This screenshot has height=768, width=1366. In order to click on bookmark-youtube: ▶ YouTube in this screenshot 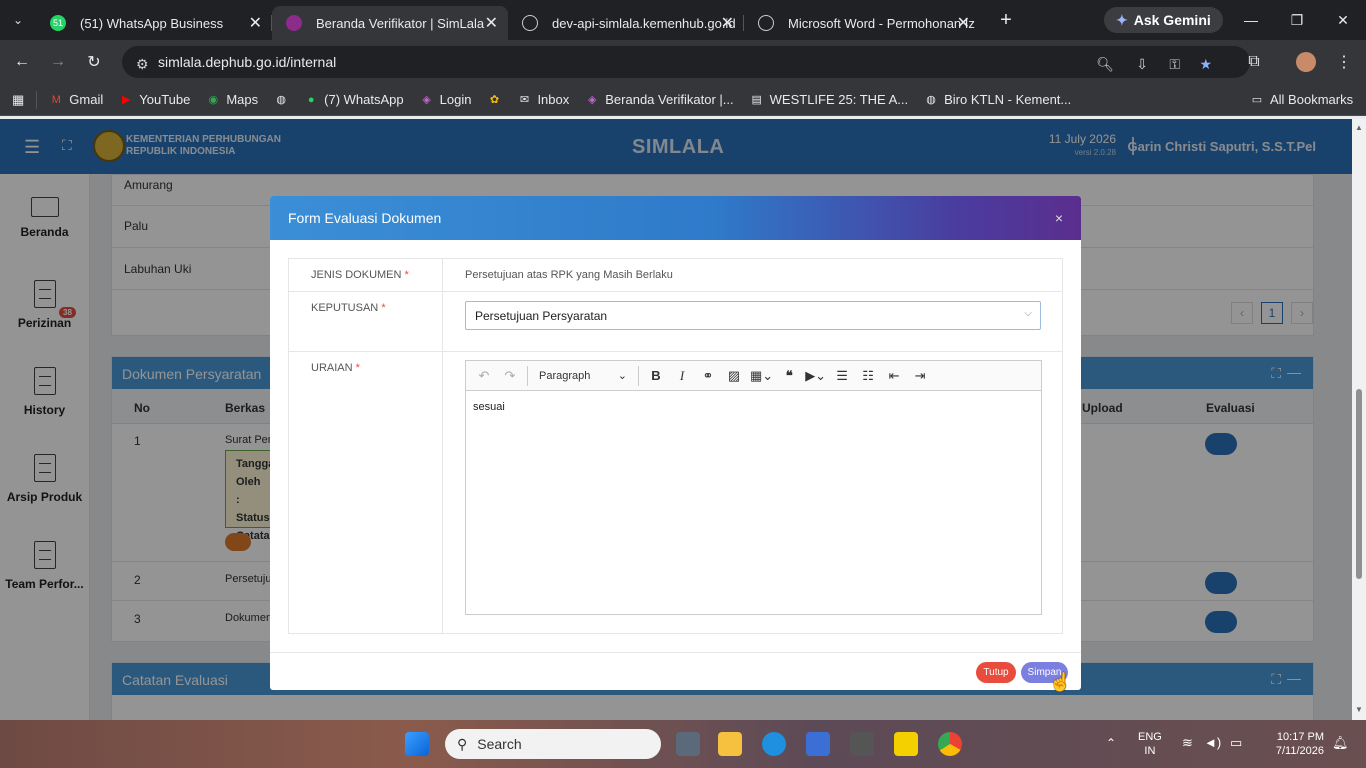, I will do `click(154, 99)`.